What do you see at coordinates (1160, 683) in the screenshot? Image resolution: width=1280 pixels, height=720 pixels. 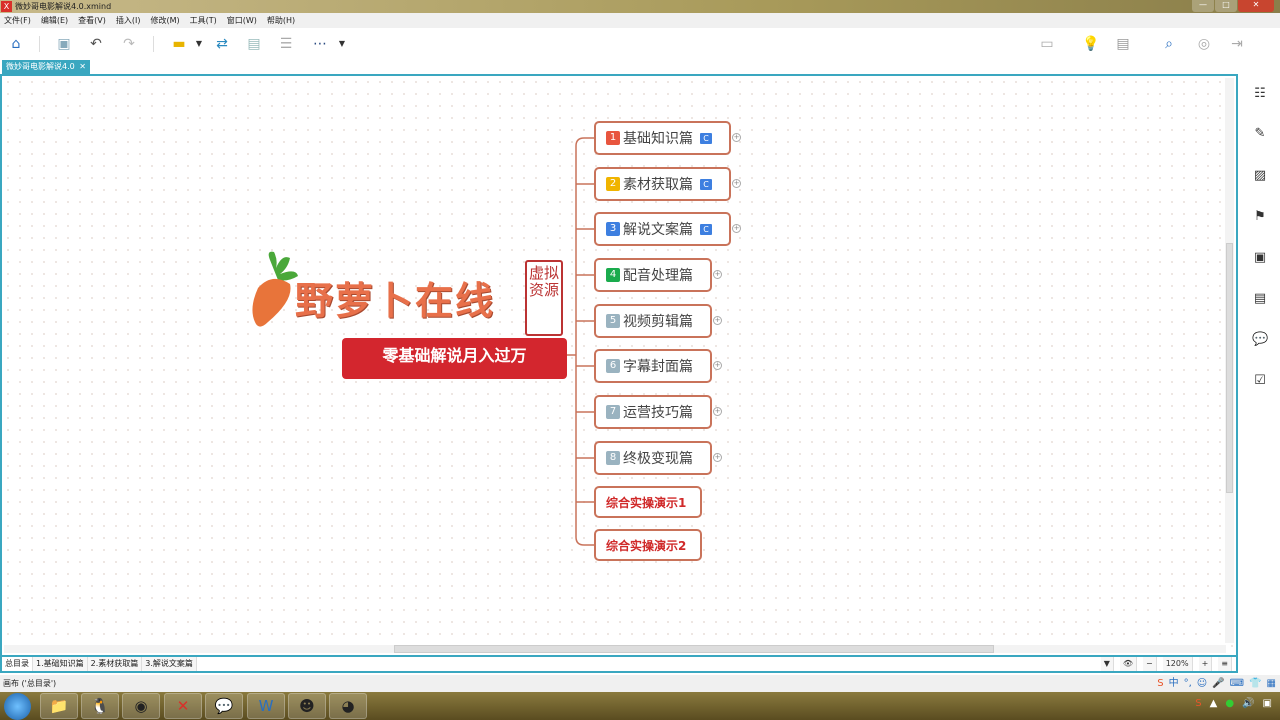 I see `sogou-icon: S` at bounding box center [1160, 683].